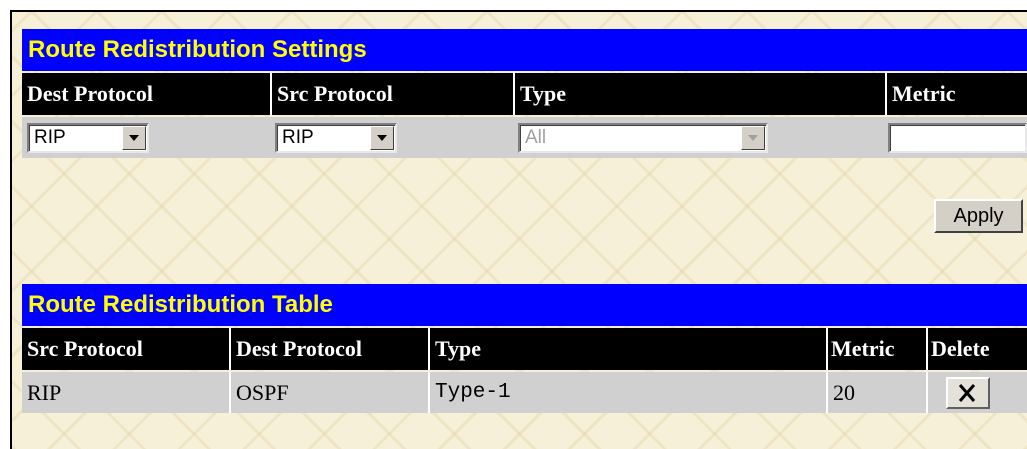 Image resolution: width=1027 pixels, height=449 pixels. I want to click on table-row: RIP OSPF Type-1 20, so click(524, 392).